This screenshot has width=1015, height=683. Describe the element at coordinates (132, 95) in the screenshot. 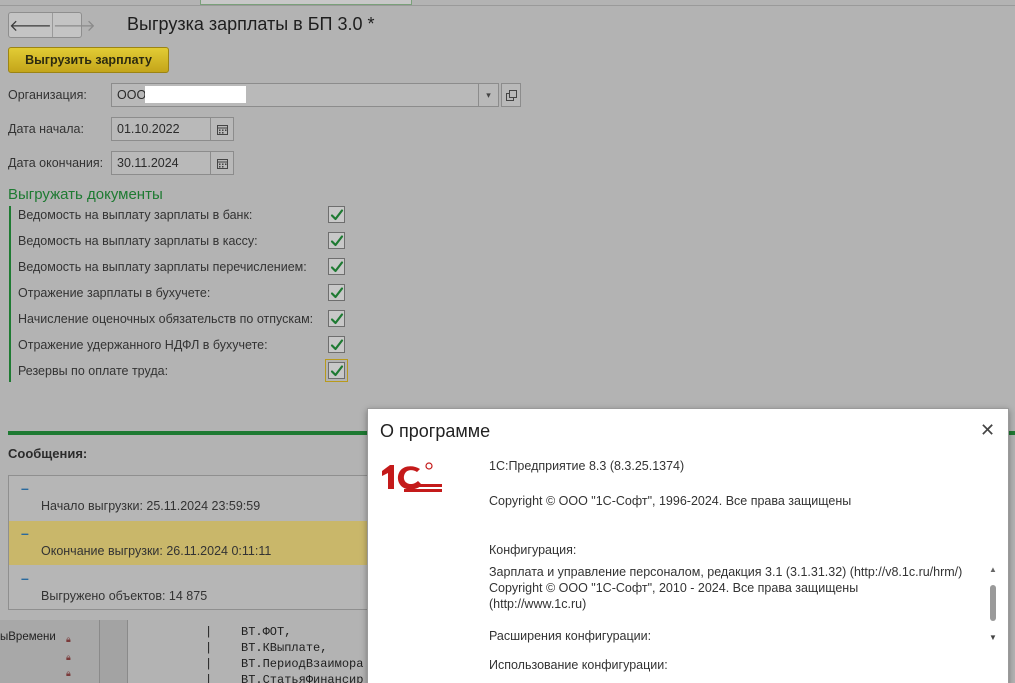

I see `organization-value: ООО` at that location.